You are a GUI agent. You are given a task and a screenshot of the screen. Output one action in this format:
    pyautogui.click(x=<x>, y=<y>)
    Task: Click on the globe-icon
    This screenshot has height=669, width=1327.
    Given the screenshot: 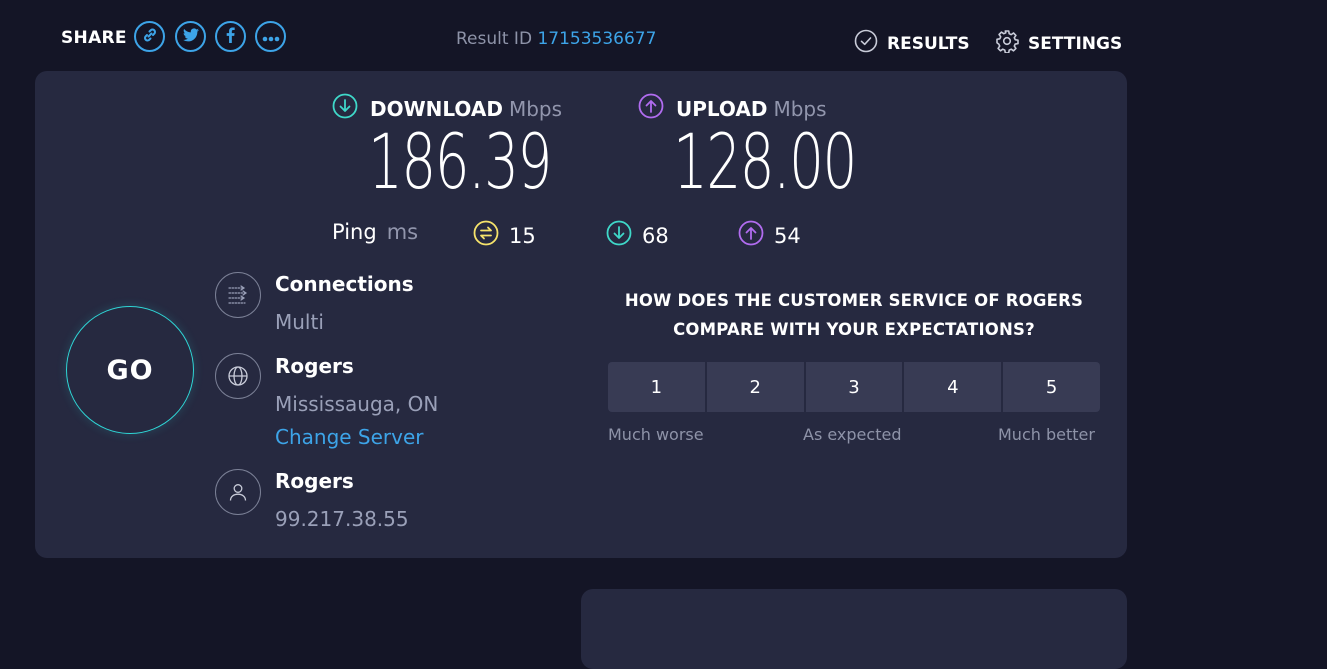 What is the action you would take?
    pyautogui.click(x=238, y=376)
    